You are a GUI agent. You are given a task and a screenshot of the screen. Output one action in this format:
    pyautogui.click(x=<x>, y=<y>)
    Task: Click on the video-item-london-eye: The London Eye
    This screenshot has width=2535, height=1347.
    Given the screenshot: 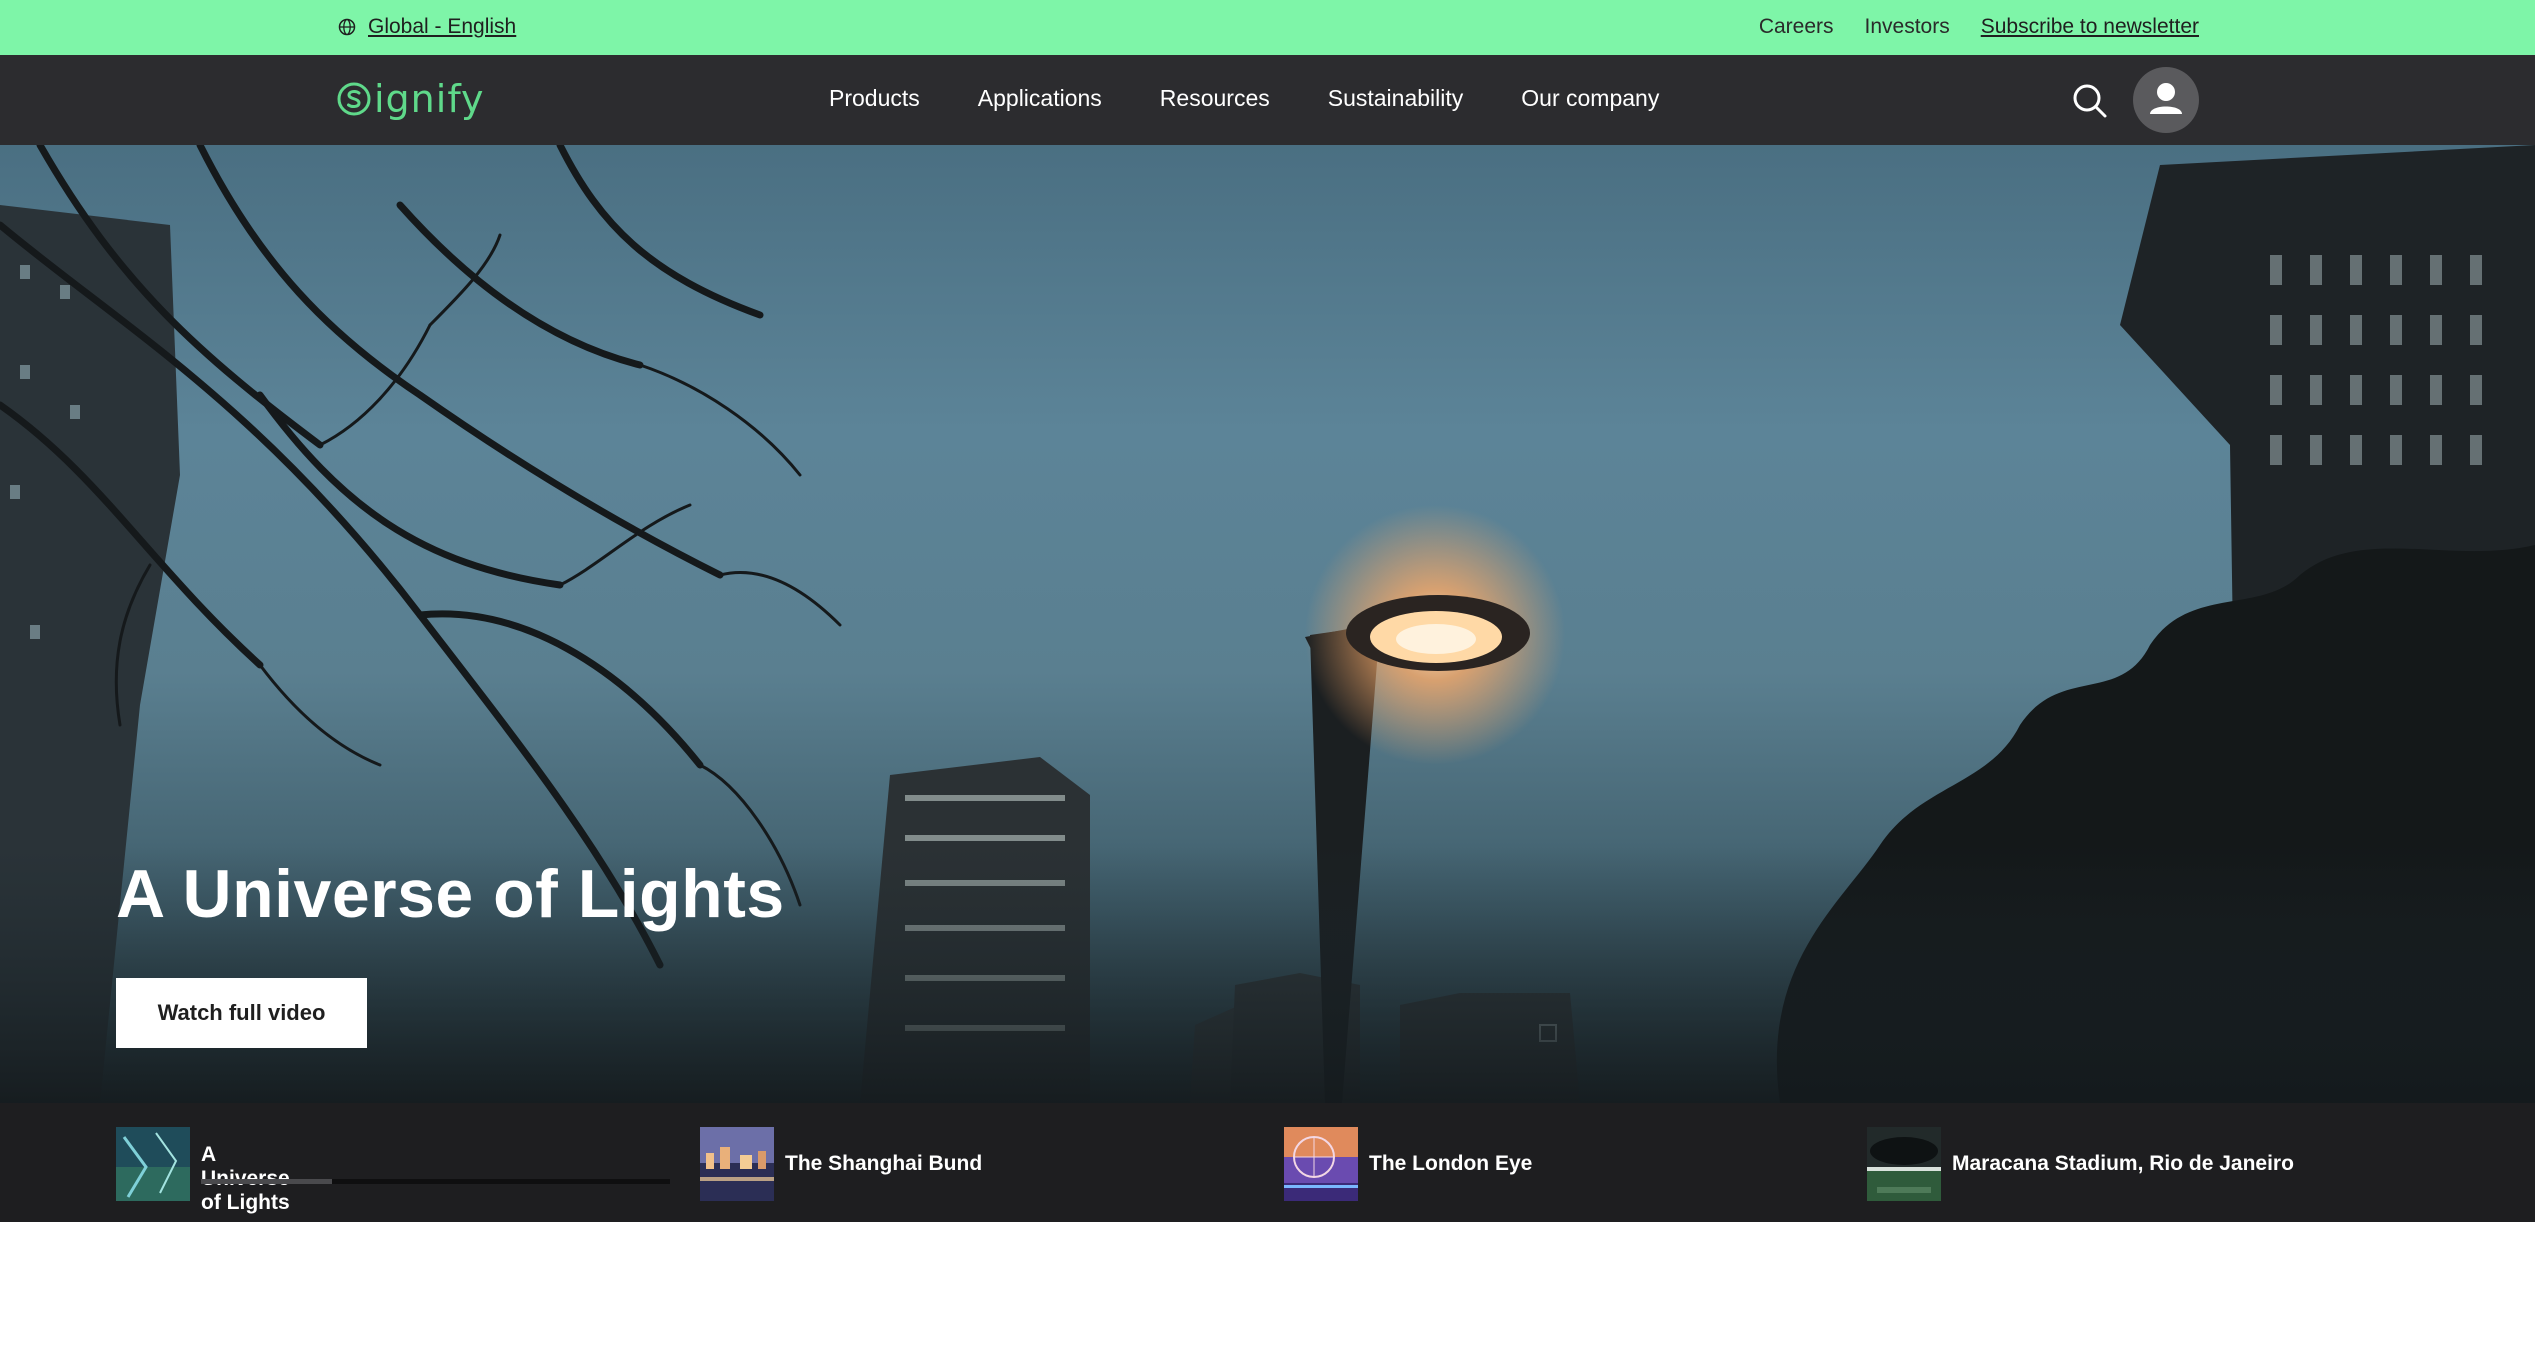 What is the action you would take?
    pyautogui.click(x=1408, y=1164)
    